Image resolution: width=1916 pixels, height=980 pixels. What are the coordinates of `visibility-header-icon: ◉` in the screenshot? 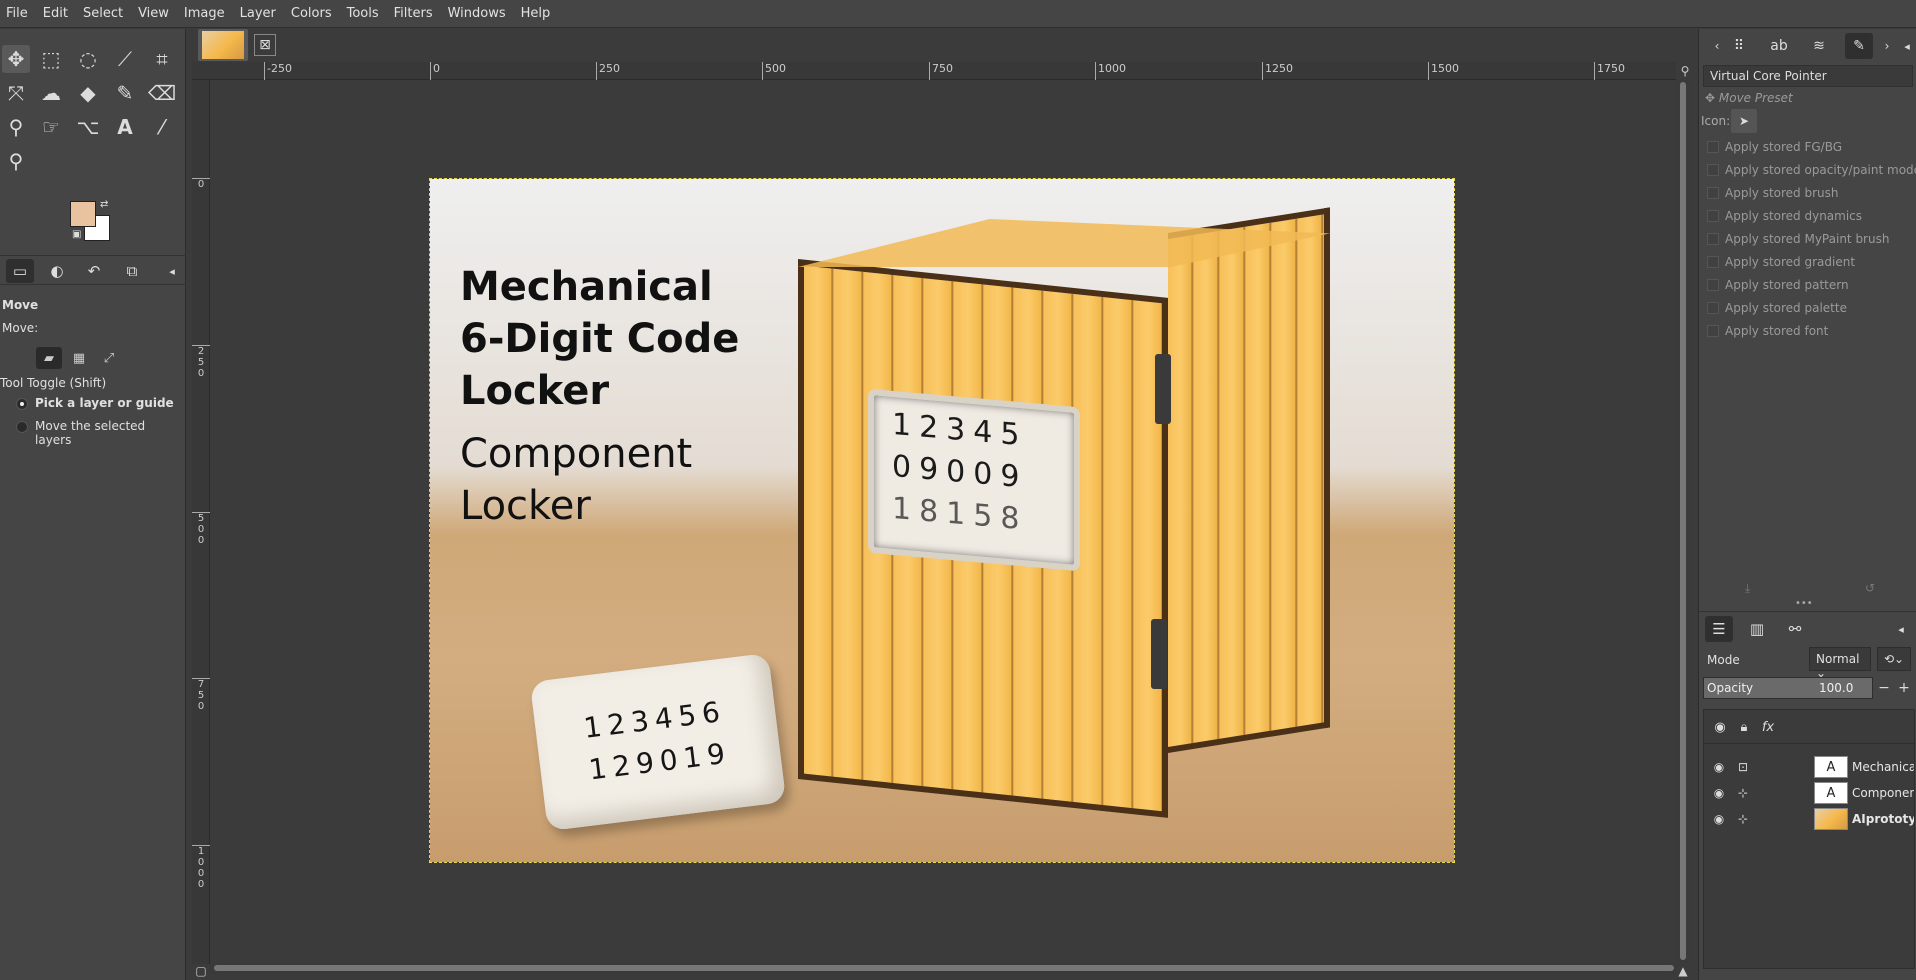 It's located at (1720, 727).